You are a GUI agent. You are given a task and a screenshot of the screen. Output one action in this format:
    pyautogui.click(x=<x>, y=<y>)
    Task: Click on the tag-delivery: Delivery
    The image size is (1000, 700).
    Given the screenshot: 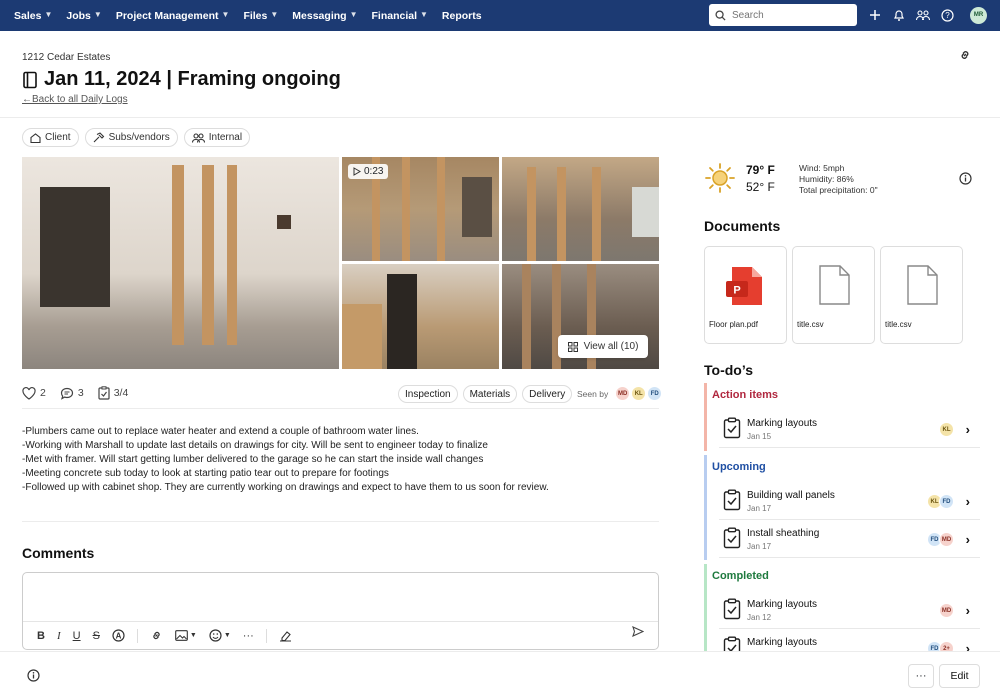 What is the action you would take?
    pyautogui.click(x=547, y=394)
    